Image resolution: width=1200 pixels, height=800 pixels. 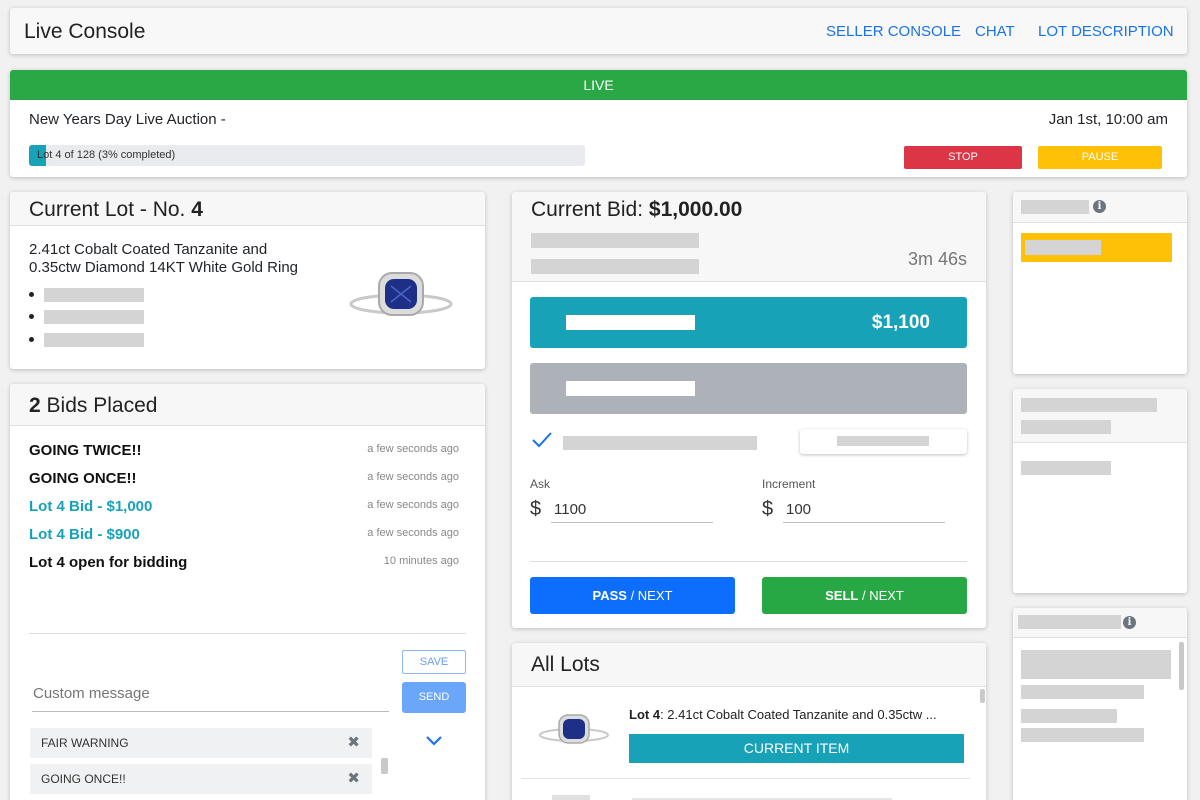 What do you see at coordinates (434, 697) in the screenshot?
I see `send-message-button: SEND` at bounding box center [434, 697].